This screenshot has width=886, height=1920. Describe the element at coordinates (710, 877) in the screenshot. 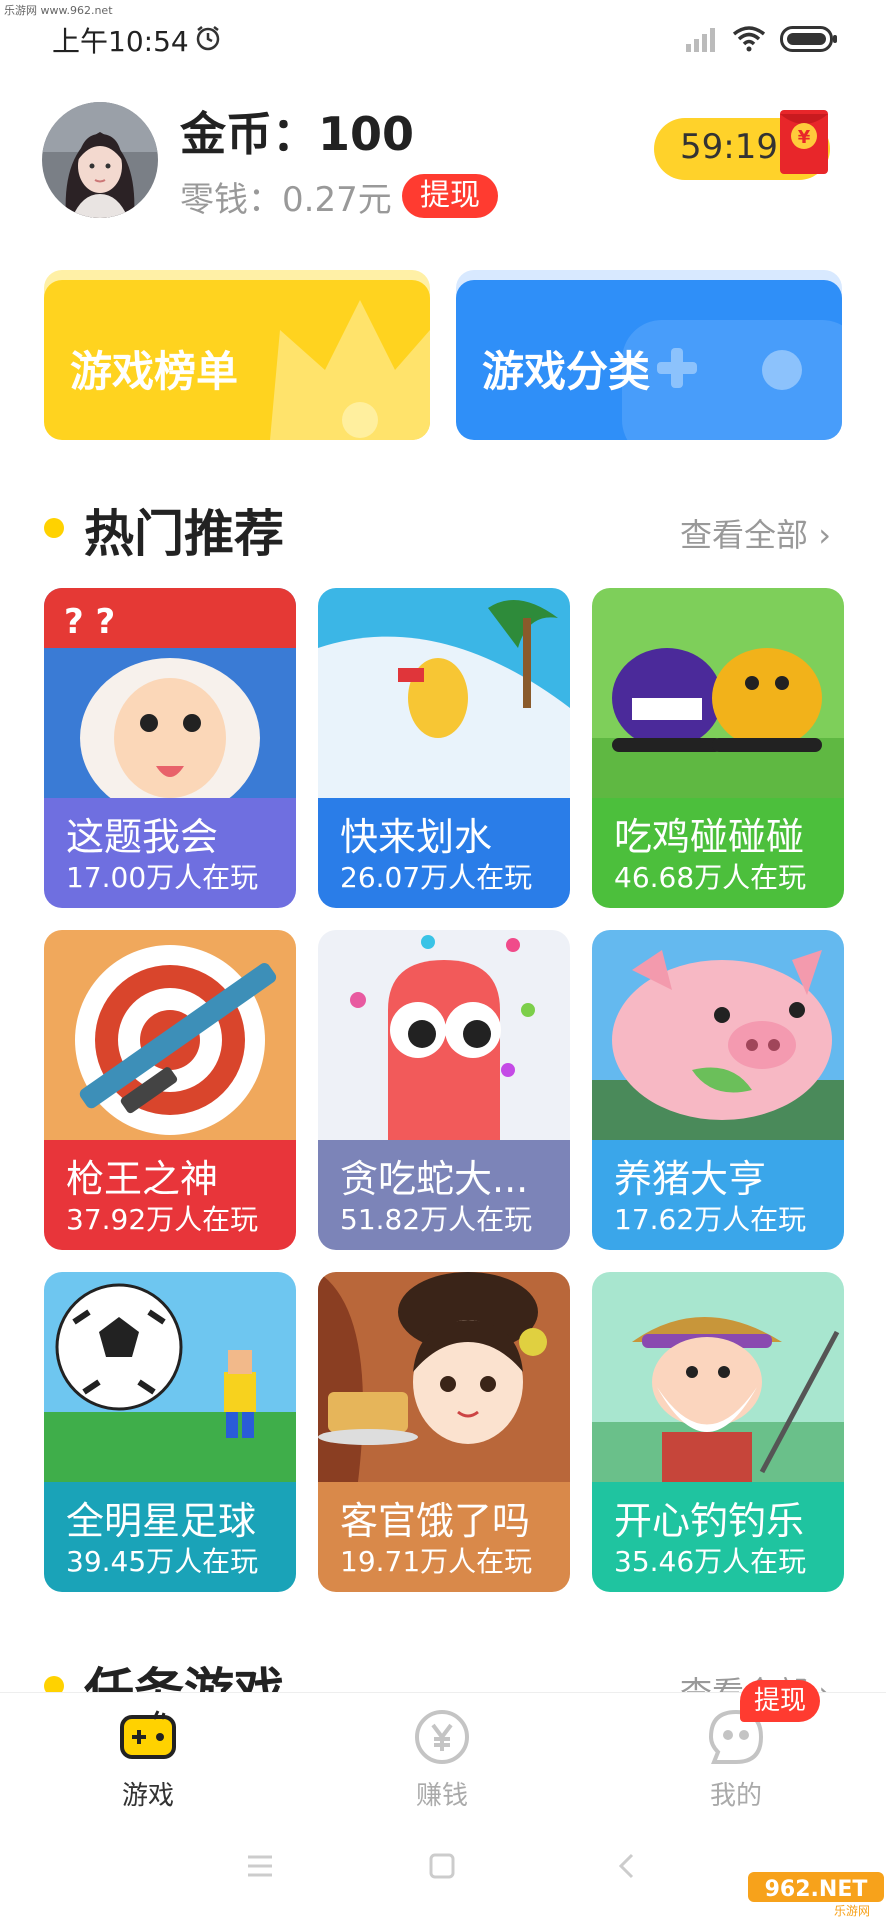

I see `game-players: 46.68万人在玩` at that location.